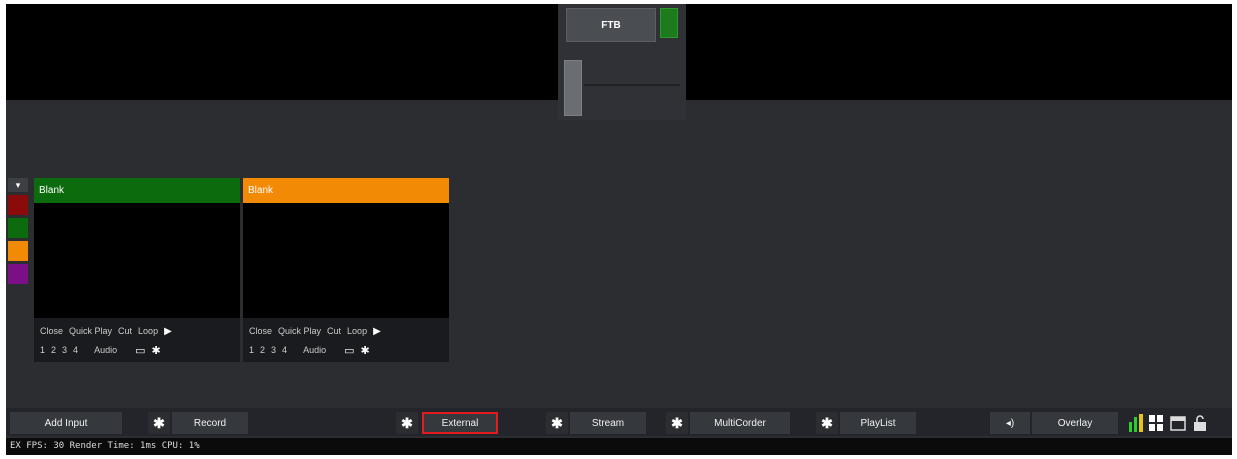 This screenshot has height=459, width=1237. I want to click on calendar-icon, so click(1178, 423).